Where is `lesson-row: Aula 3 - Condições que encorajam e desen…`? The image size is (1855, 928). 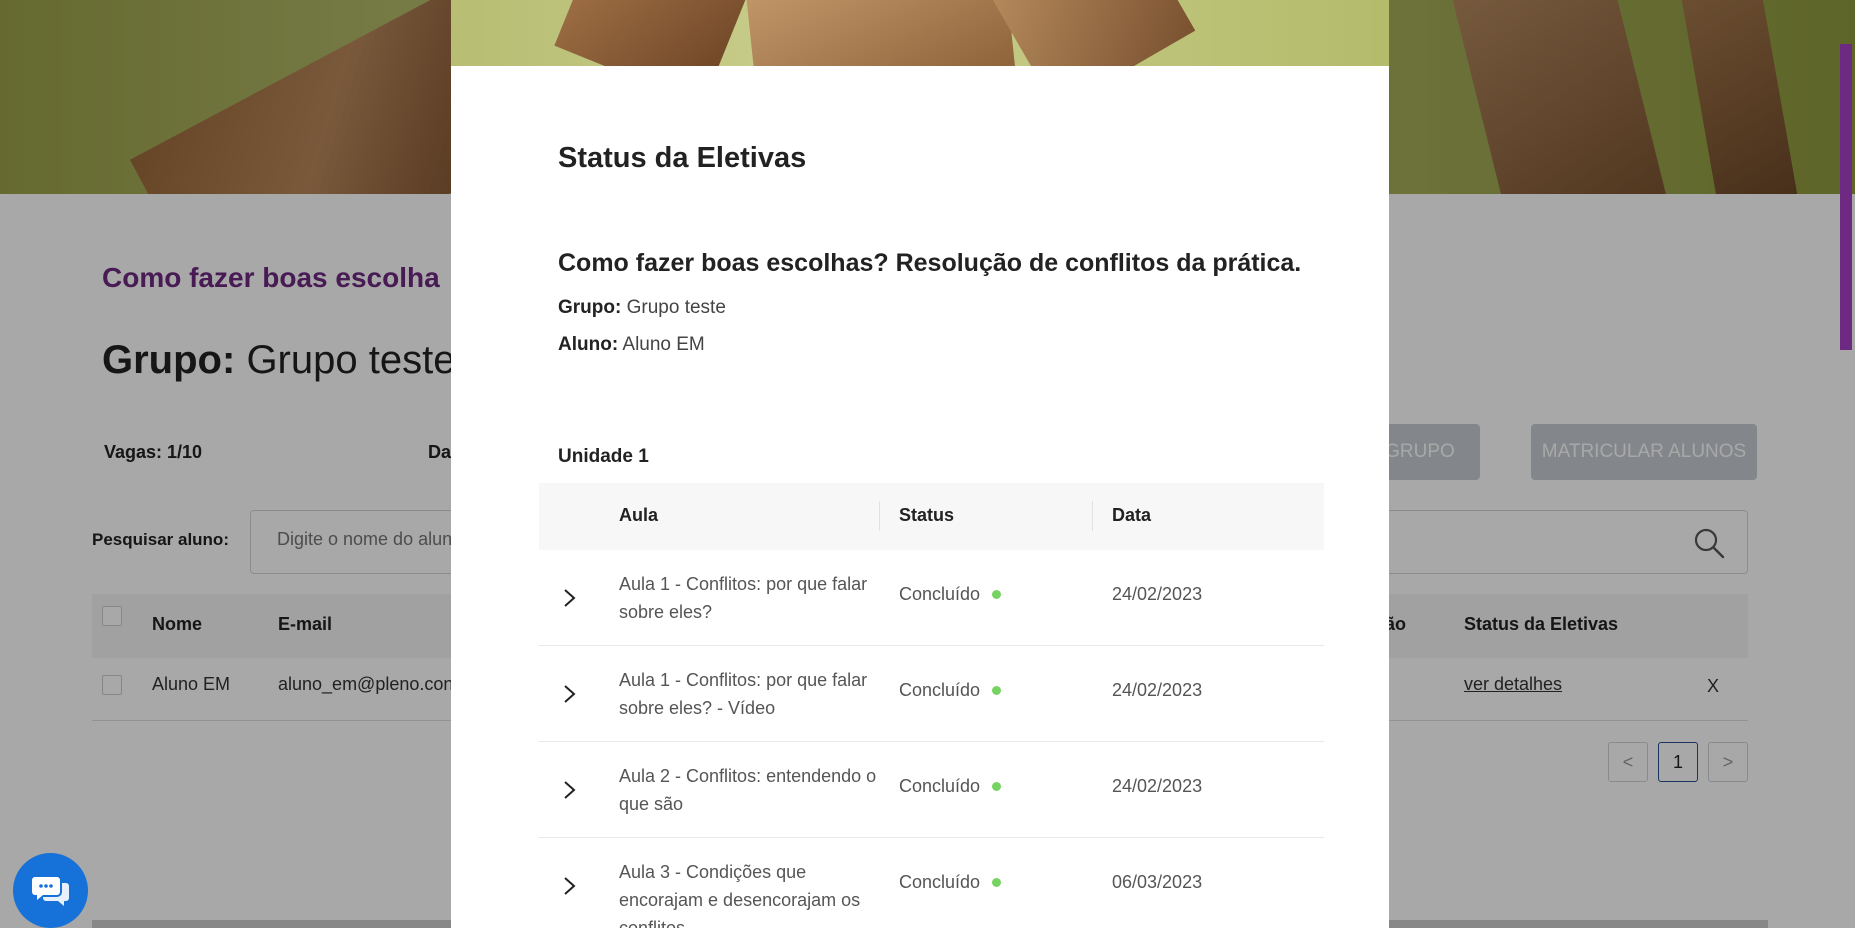 lesson-row: Aula 3 - Condições que encorajam e desen… is located at coordinates (931, 883).